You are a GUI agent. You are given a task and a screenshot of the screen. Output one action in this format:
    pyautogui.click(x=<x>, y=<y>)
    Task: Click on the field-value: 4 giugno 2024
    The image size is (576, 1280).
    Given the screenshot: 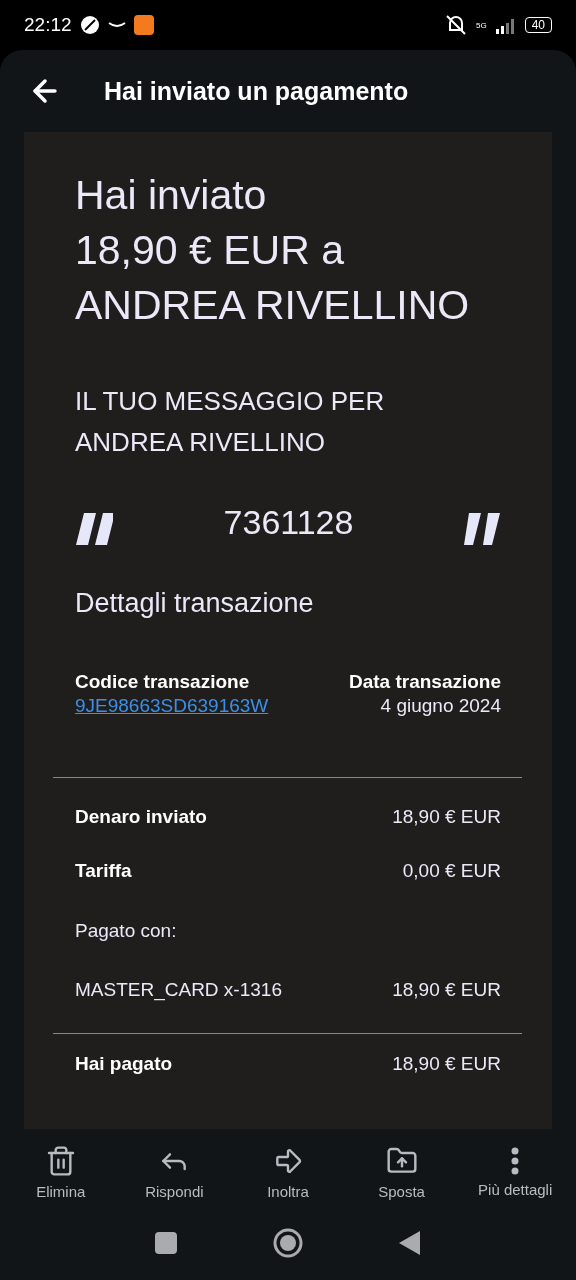 What is the action you would take?
    pyautogui.click(x=440, y=706)
    